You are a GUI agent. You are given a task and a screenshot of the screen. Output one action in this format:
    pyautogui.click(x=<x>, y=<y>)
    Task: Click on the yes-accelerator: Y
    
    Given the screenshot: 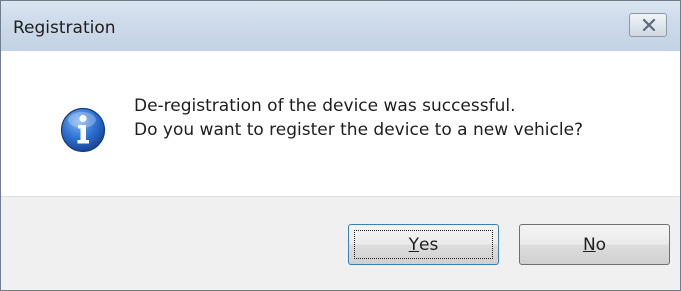 What is the action you would take?
    pyautogui.click(x=414, y=244)
    